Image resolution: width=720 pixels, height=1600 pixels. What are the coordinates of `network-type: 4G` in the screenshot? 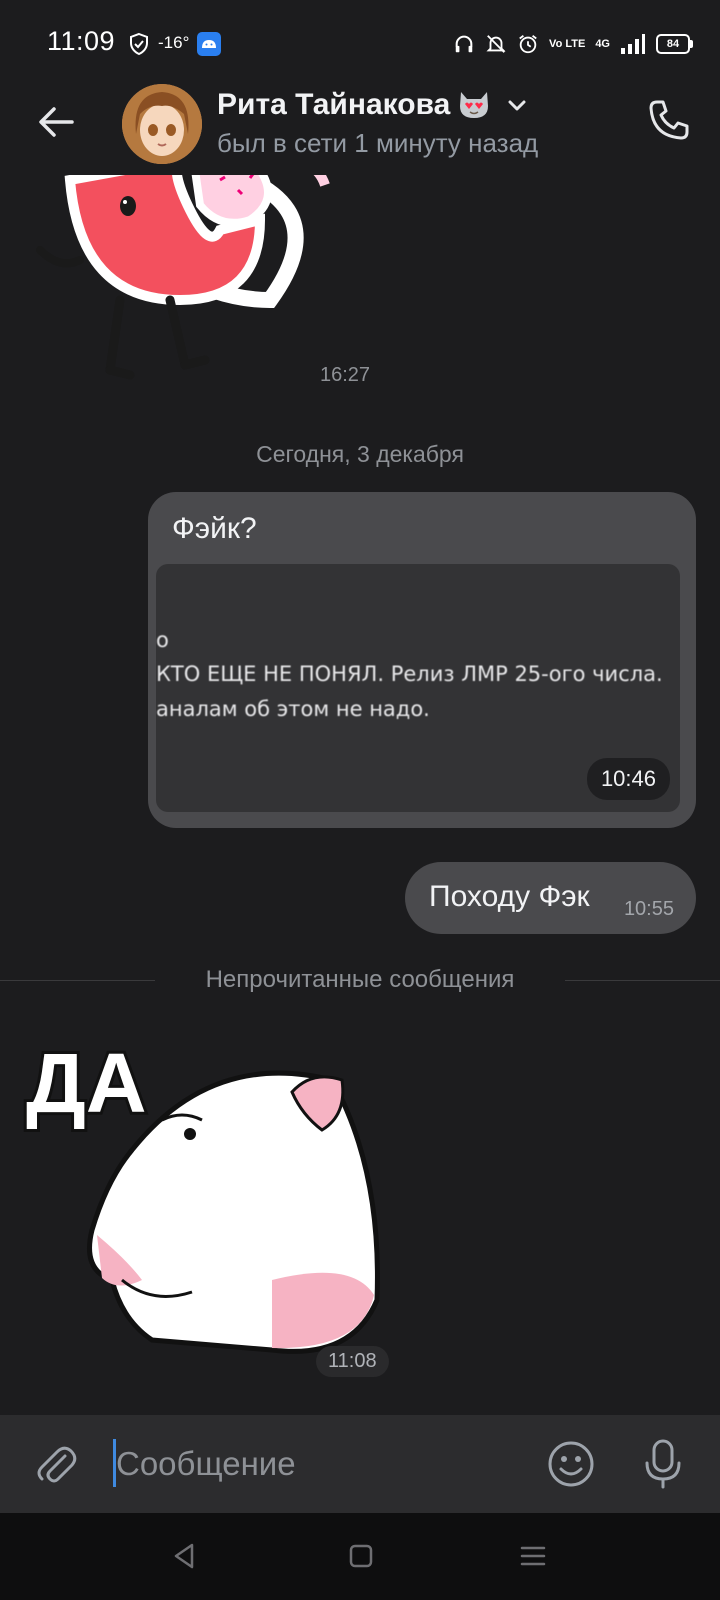 It's located at (602, 44).